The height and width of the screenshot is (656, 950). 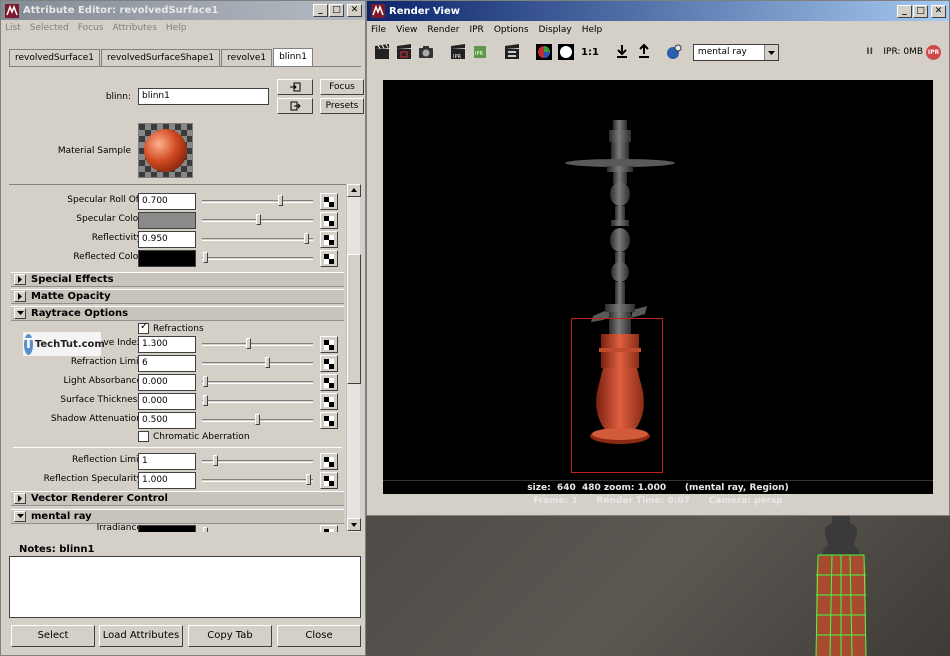 What do you see at coordinates (167, 220) in the screenshot?
I see `specular-color-swatch` at bounding box center [167, 220].